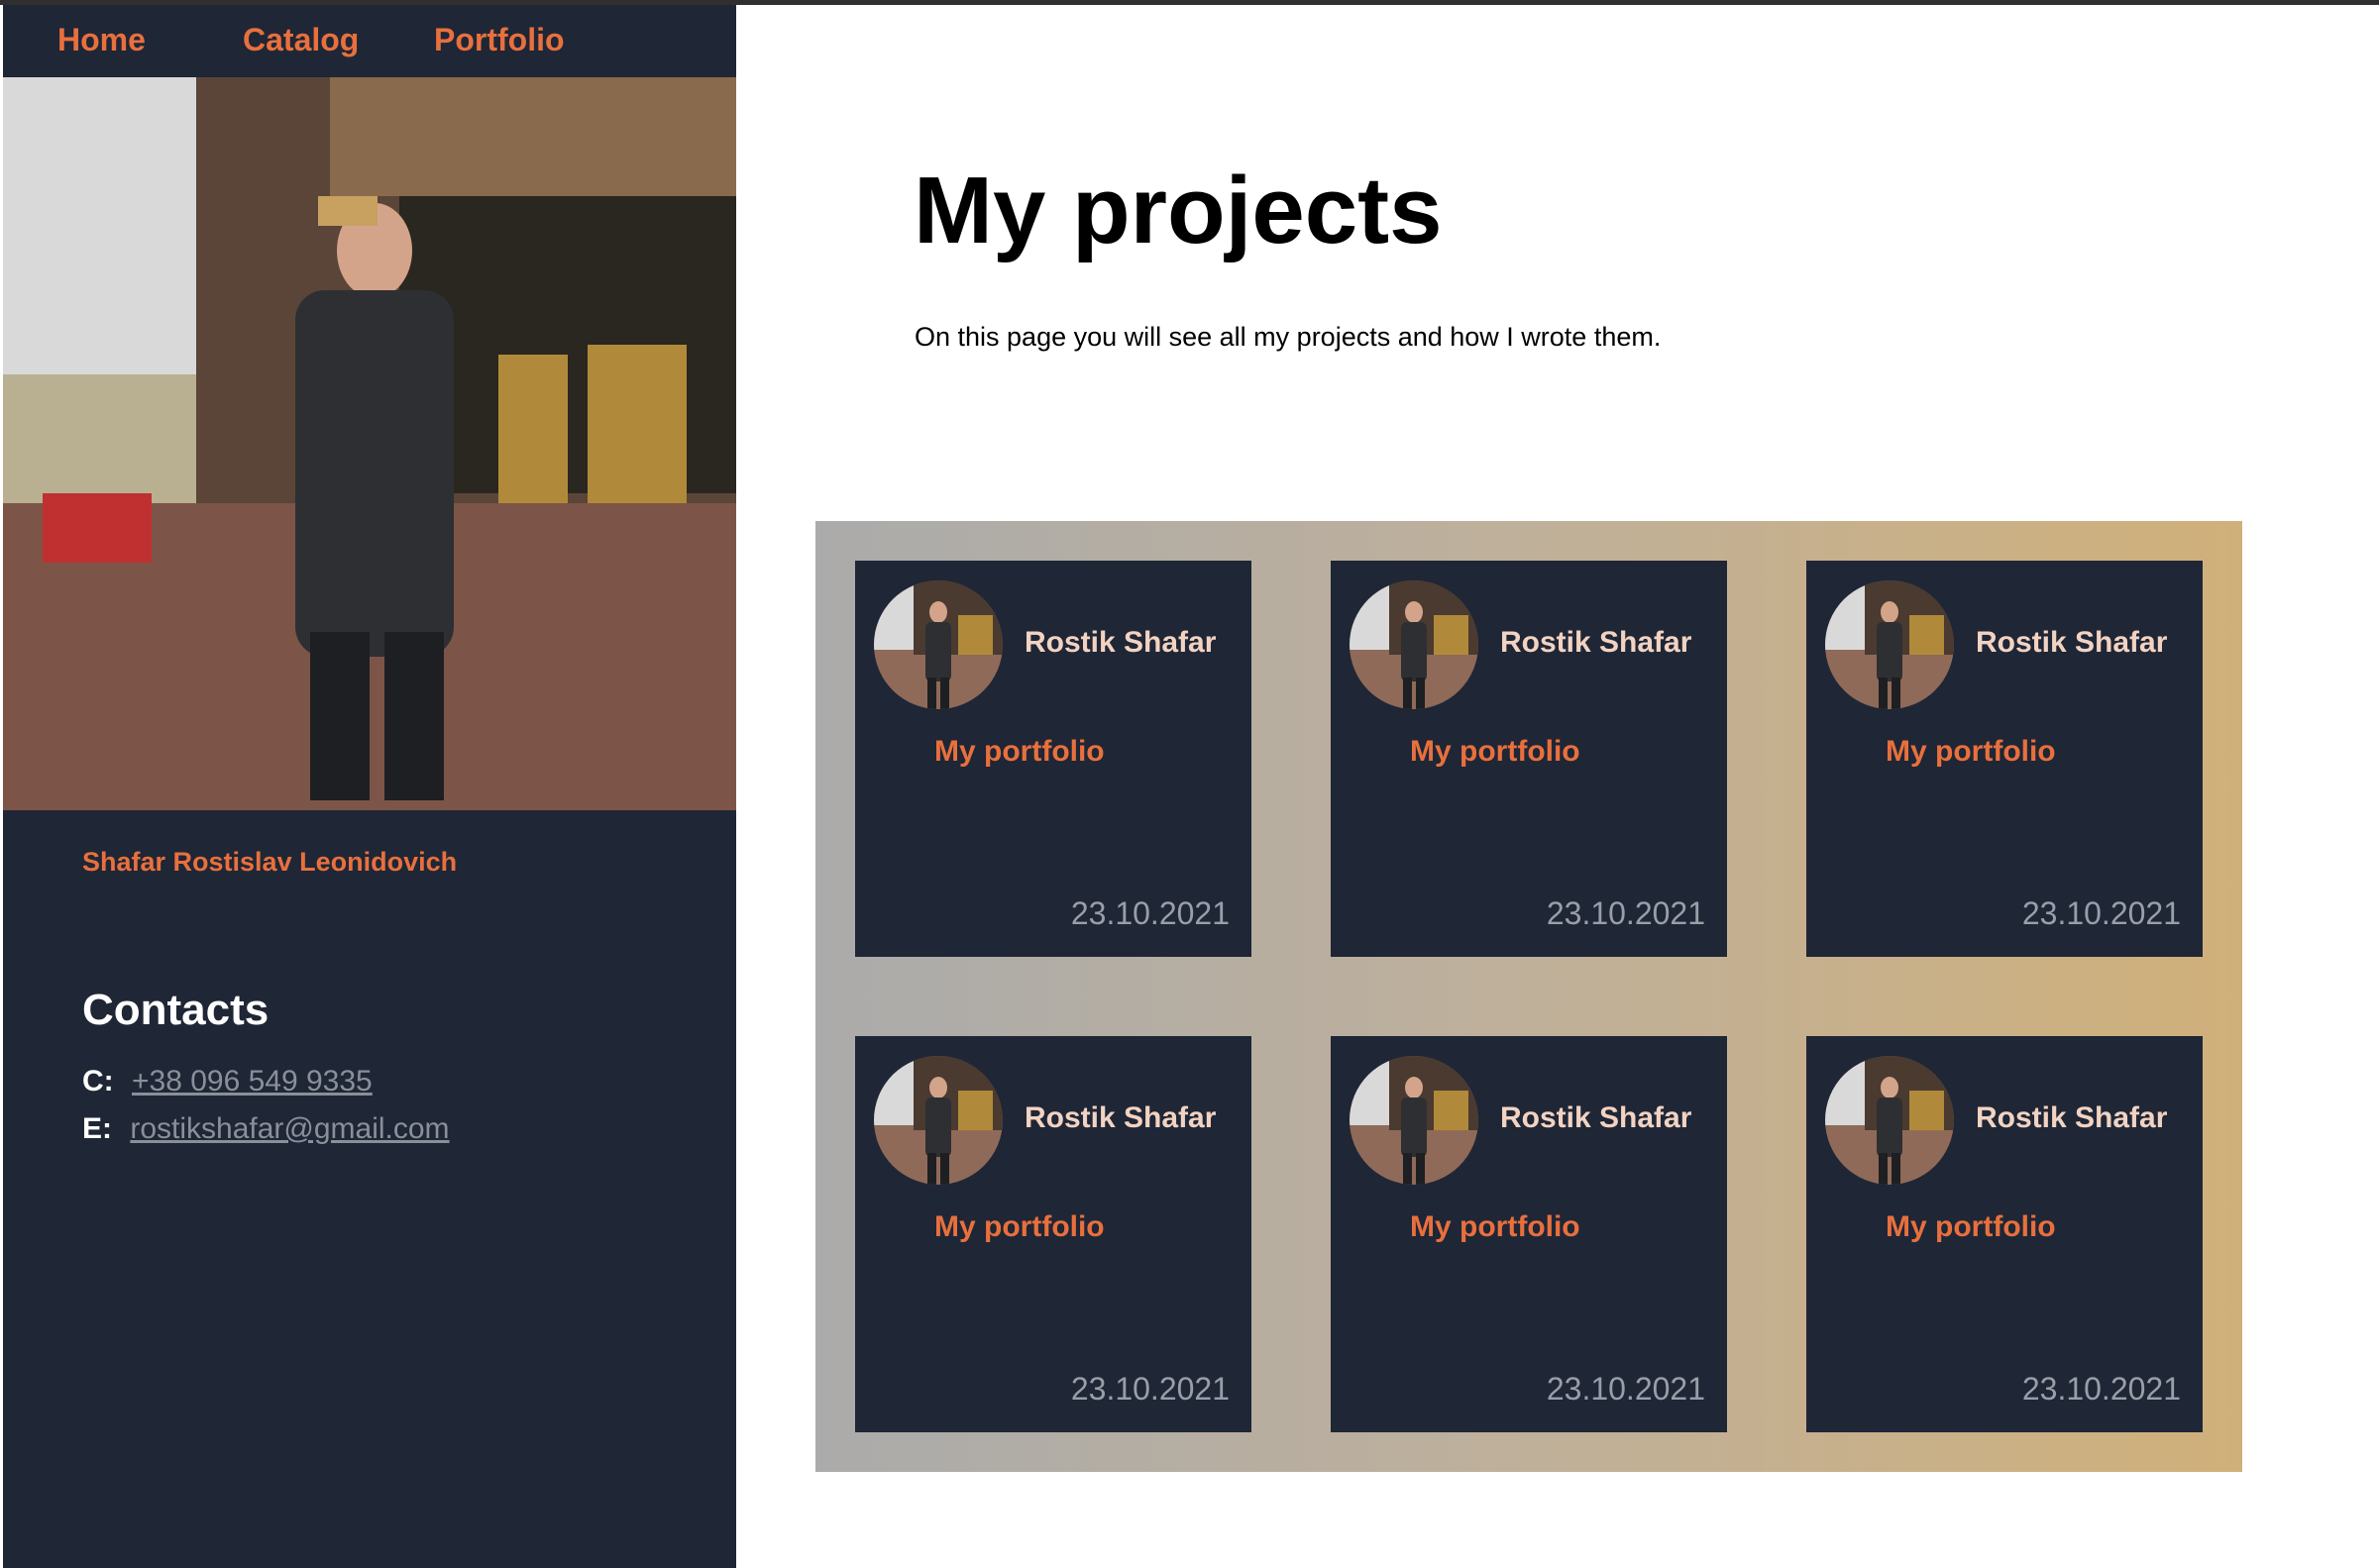 Image resolution: width=2379 pixels, height=1568 pixels. I want to click on nav-home-link: Home, so click(101, 40).